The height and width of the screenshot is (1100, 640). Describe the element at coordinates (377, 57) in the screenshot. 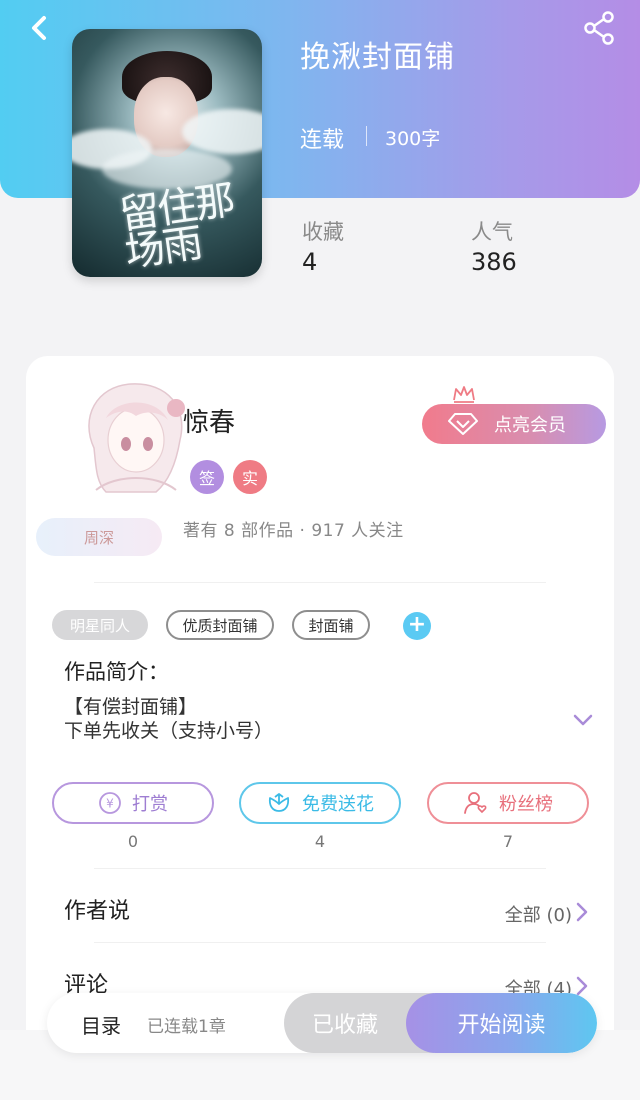

I see `book-title: 挽湫封面铺` at that location.